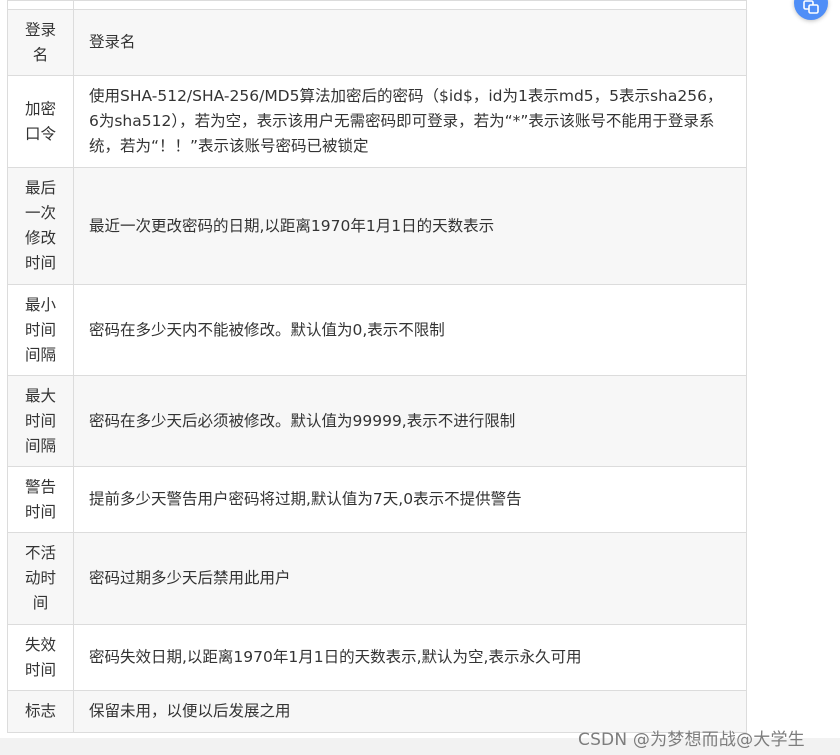 The image size is (840, 755). Describe the element at coordinates (410, 578) in the screenshot. I see `field-desc-cell: 密码过期多少天后禁用此用户` at that location.